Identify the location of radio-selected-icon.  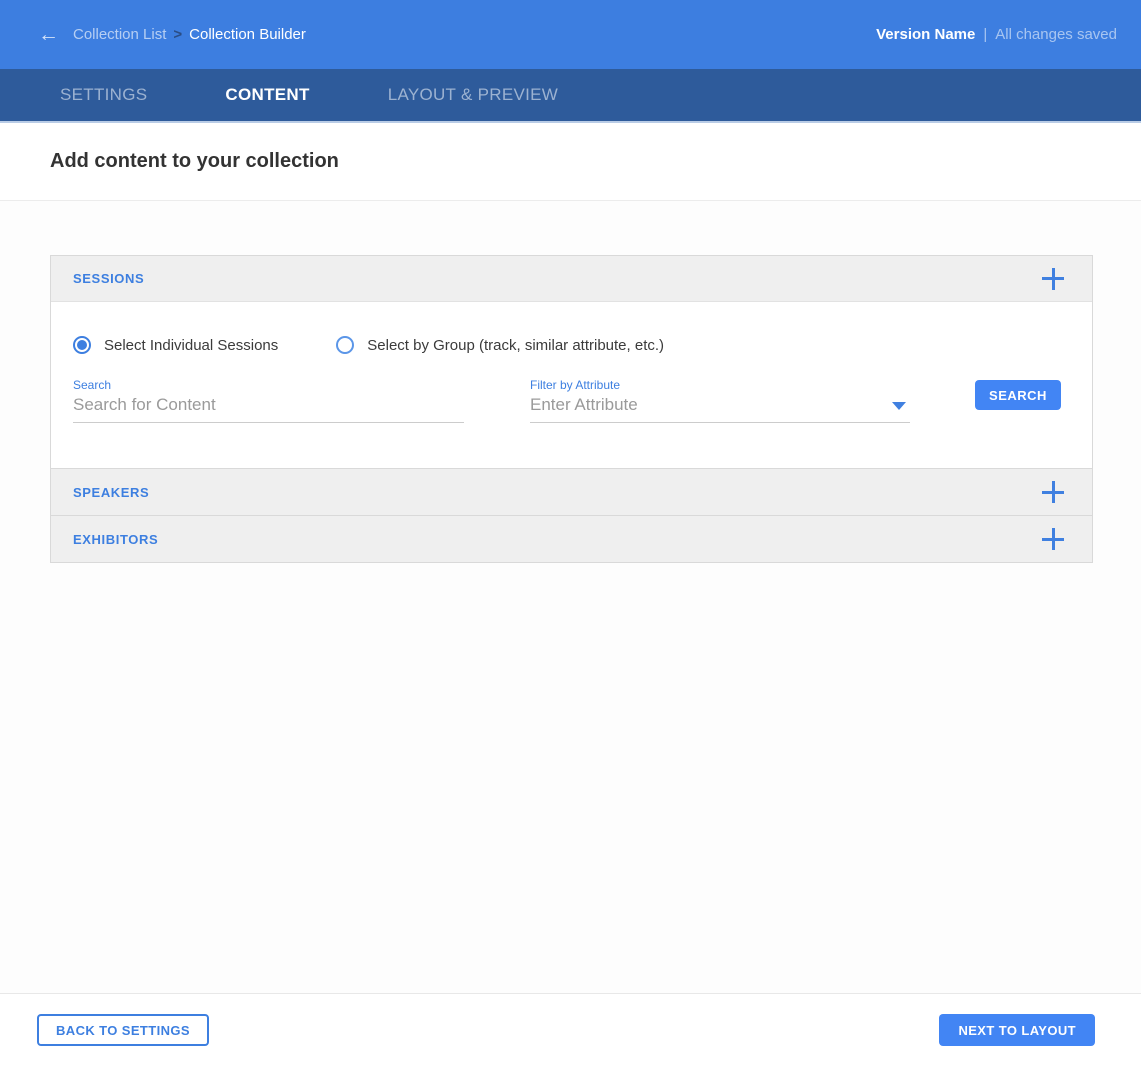
(82, 345).